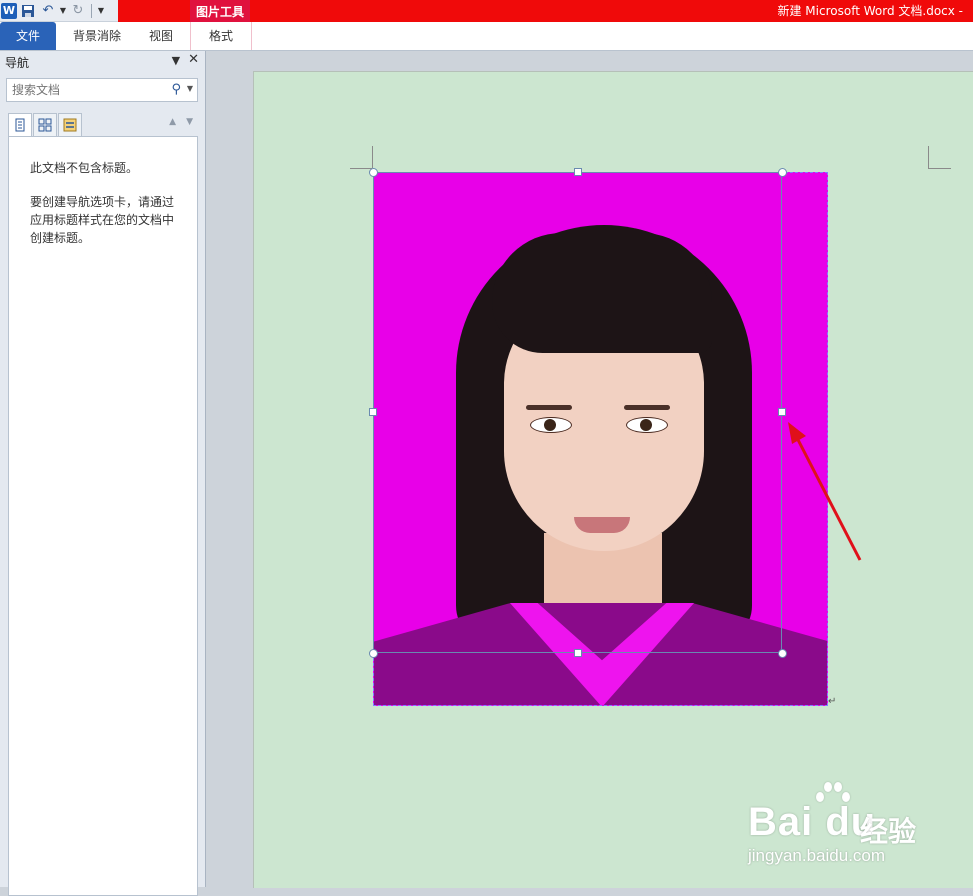  I want to click on quick-access-toolbar: W ↶ ▼ ↻ ▼, so click(59, 11).